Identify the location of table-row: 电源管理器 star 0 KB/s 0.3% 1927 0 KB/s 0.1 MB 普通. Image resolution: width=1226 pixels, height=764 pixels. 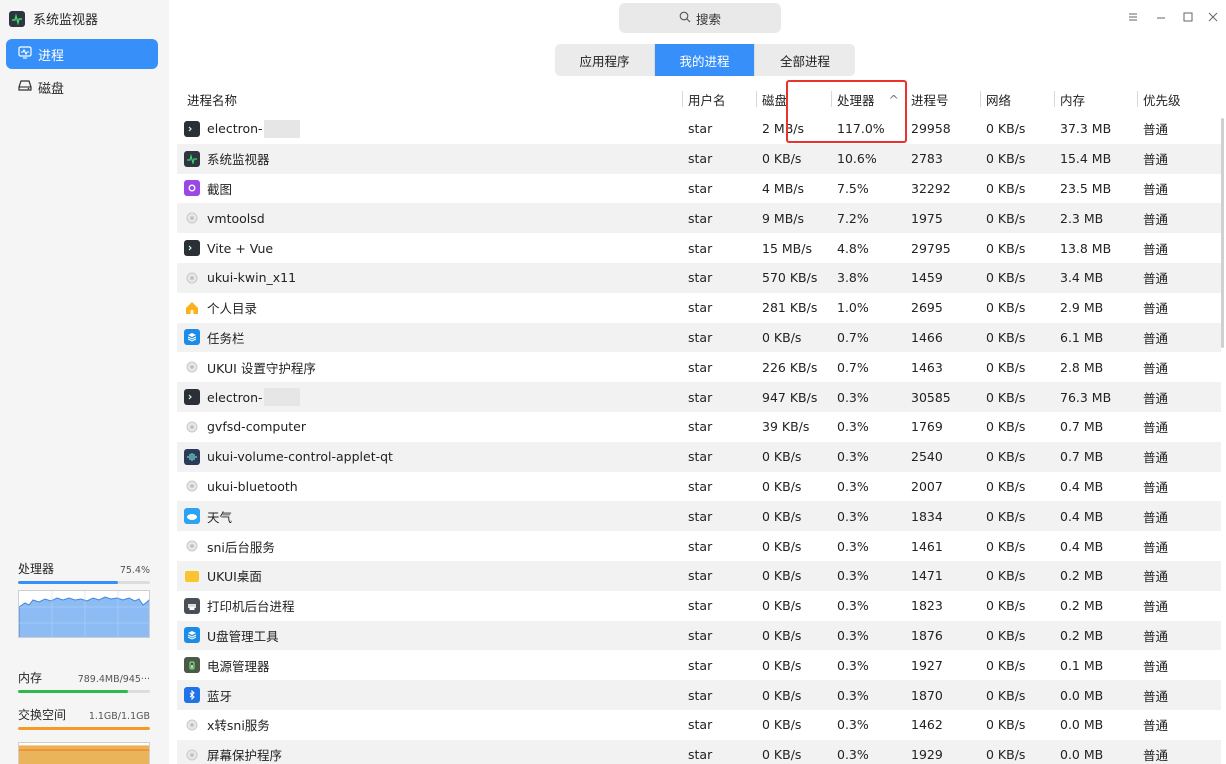
(699, 665).